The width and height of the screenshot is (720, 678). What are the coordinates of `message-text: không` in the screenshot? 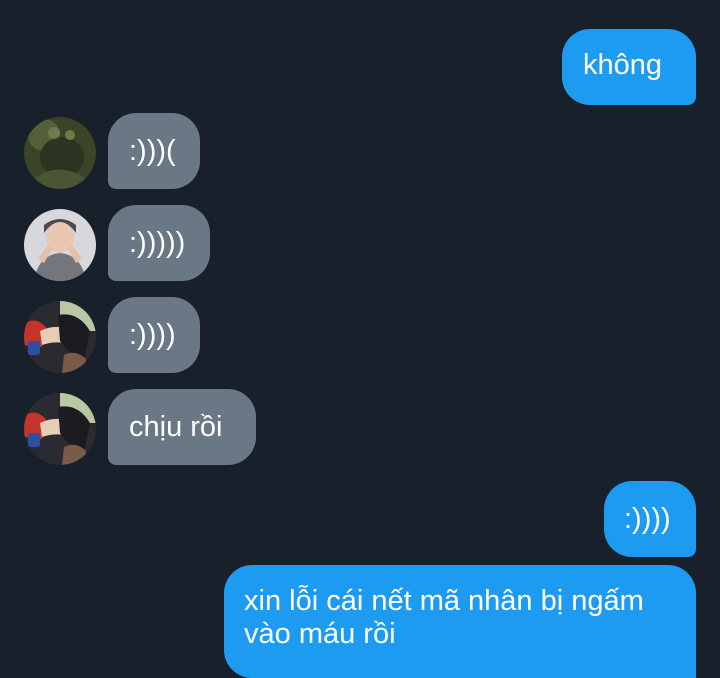 It's located at (623, 65).